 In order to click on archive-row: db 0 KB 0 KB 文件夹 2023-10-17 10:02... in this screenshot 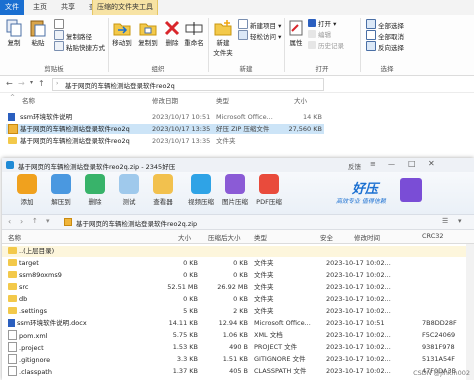, I will do `click(238, 299)`.